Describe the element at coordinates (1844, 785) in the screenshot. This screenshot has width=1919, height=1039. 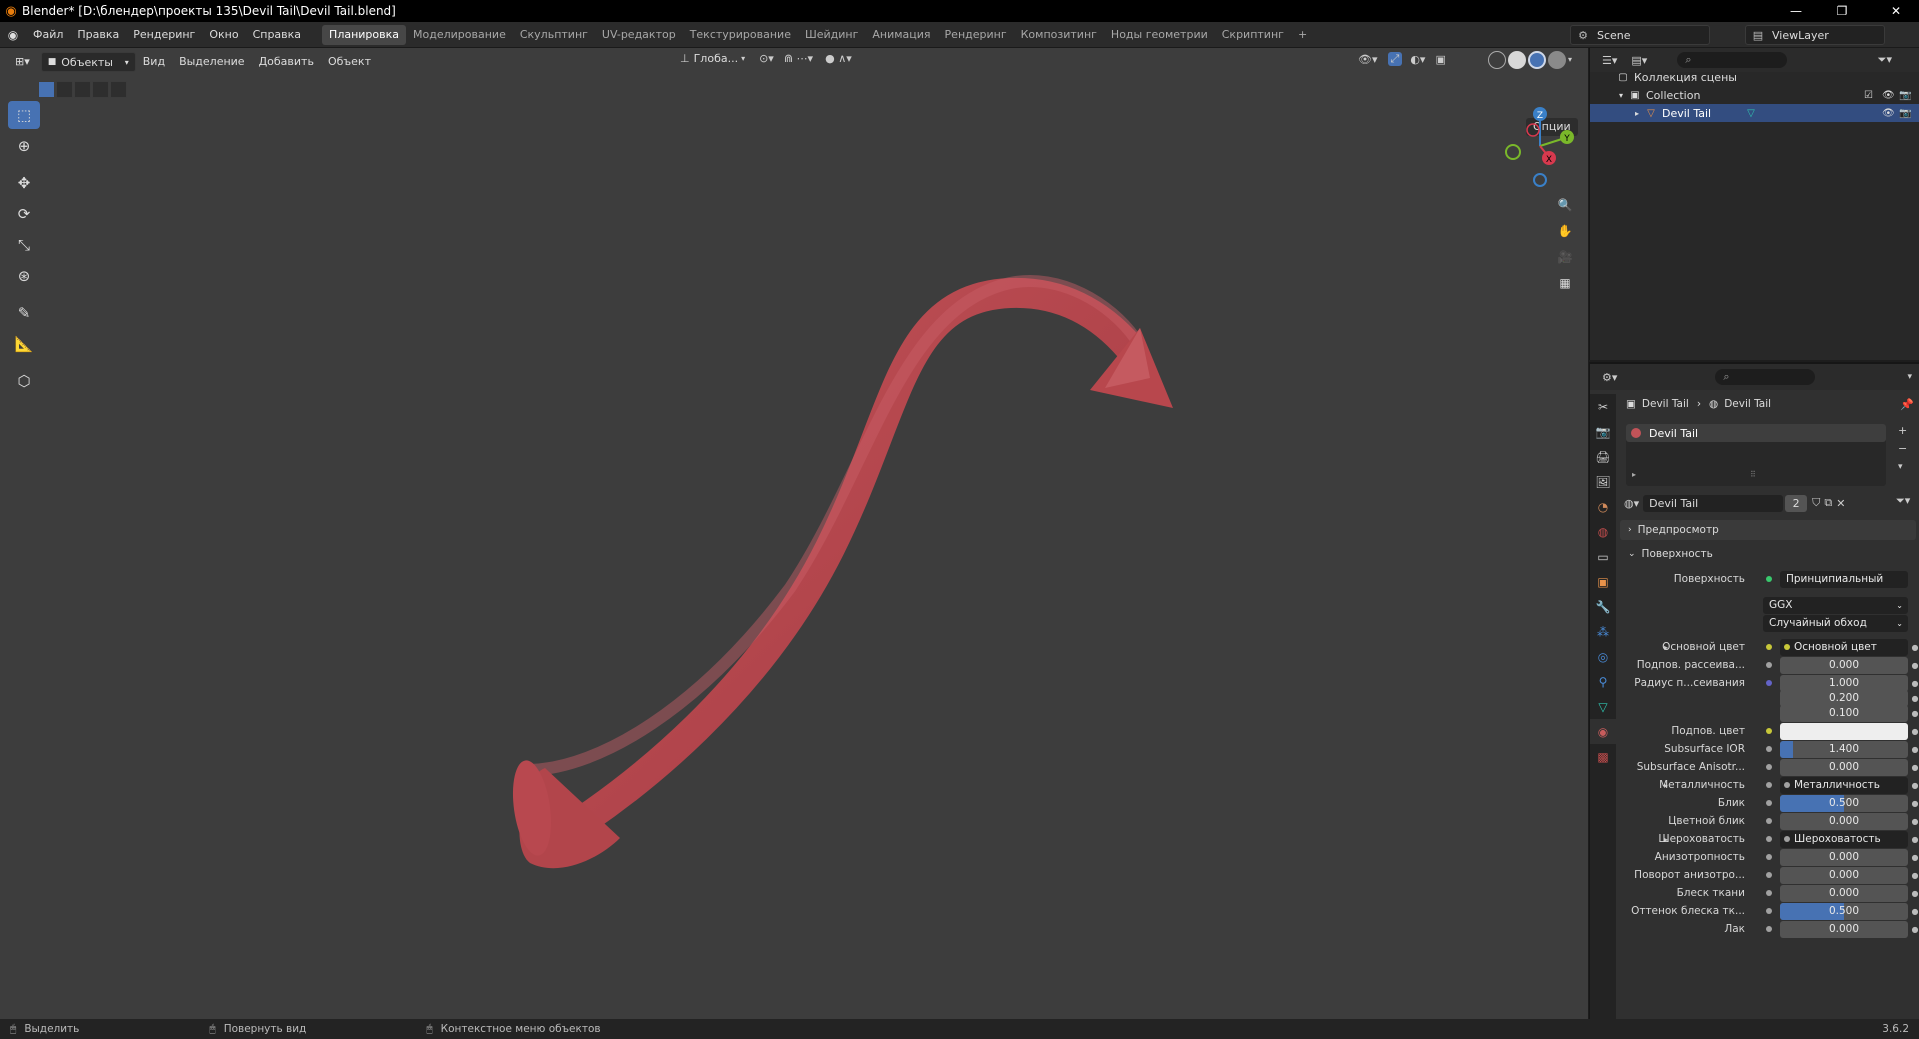
I see `linked-input-field: Металличность` at that location.